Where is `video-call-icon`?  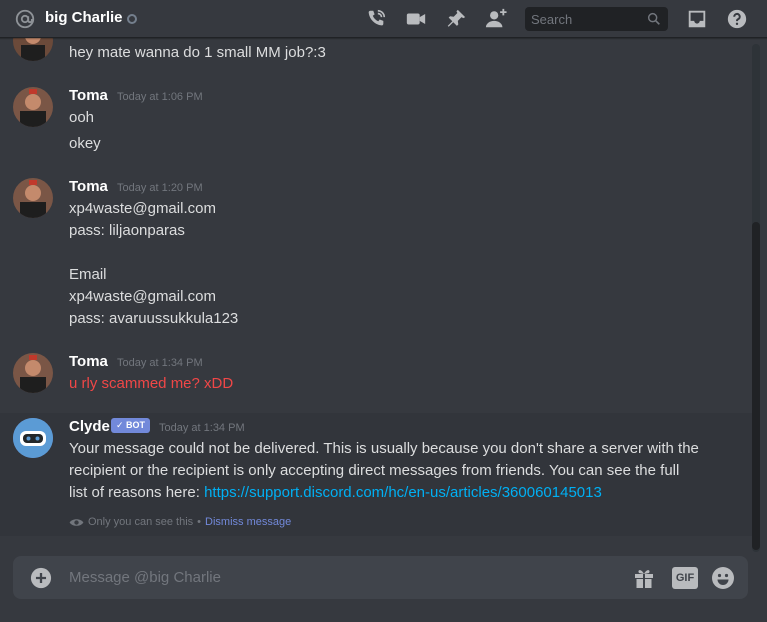
video-call-icon is located at coordinates (416, 19).